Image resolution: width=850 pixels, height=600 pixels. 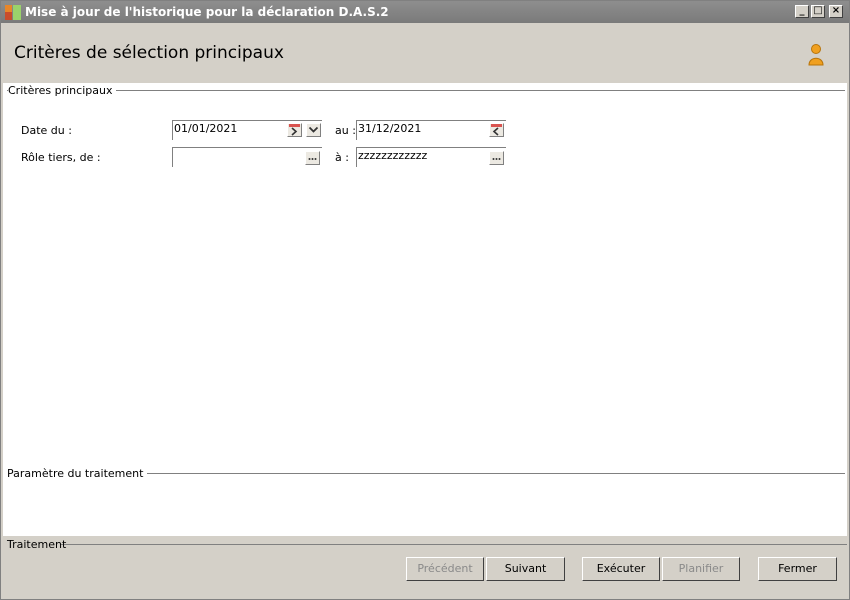 What do you see at coordinates (345, 130) in the screenshot?
I see `date-to-label: au :` at bounding box center [345, 130].